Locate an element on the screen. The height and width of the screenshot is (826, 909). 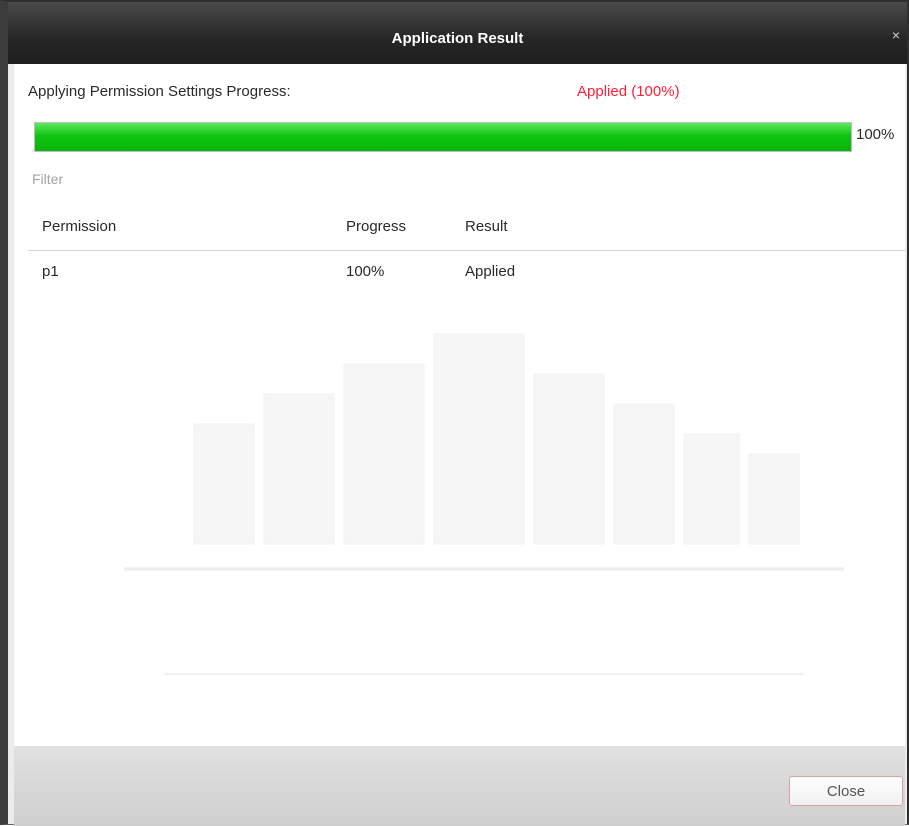
table-row: p1 100% Applied is located at coordinates (466, 274).